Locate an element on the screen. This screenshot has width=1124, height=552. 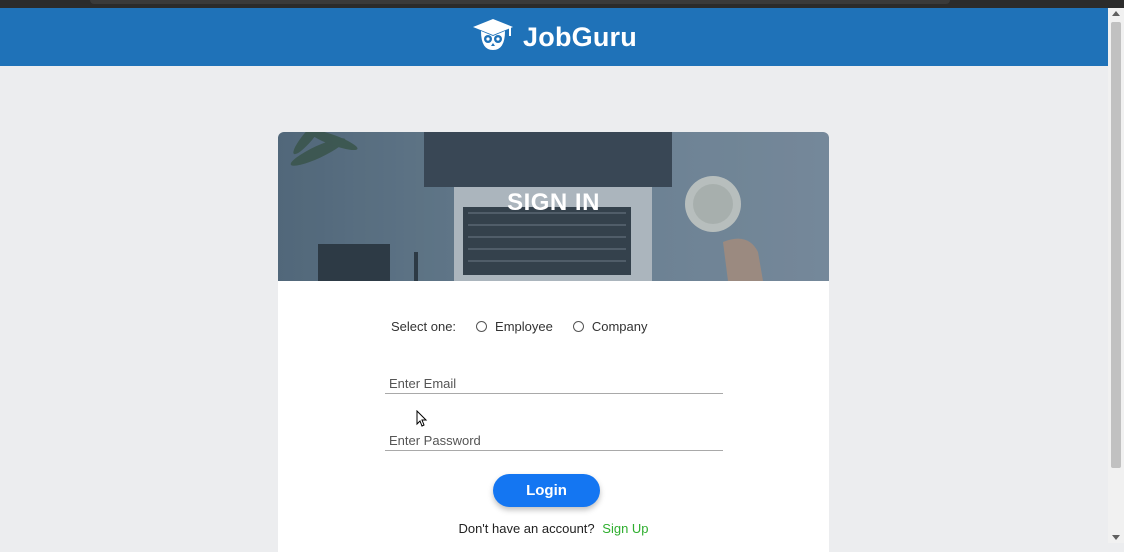
employee-radio is located at coordinates (482, 326).